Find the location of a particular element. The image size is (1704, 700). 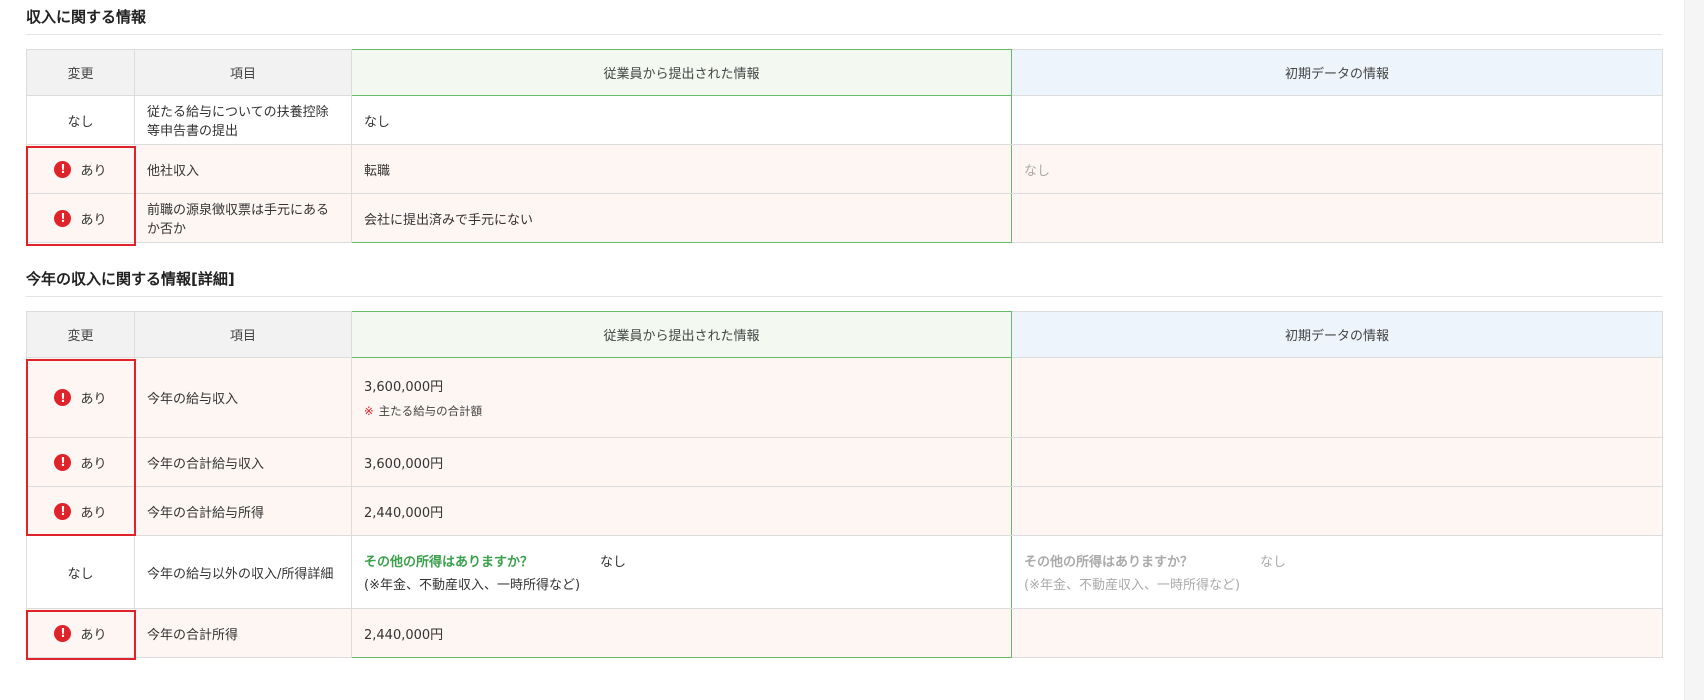

table-row: ! あり 他社収入 転職 なし is located at coordinates (844, 169).